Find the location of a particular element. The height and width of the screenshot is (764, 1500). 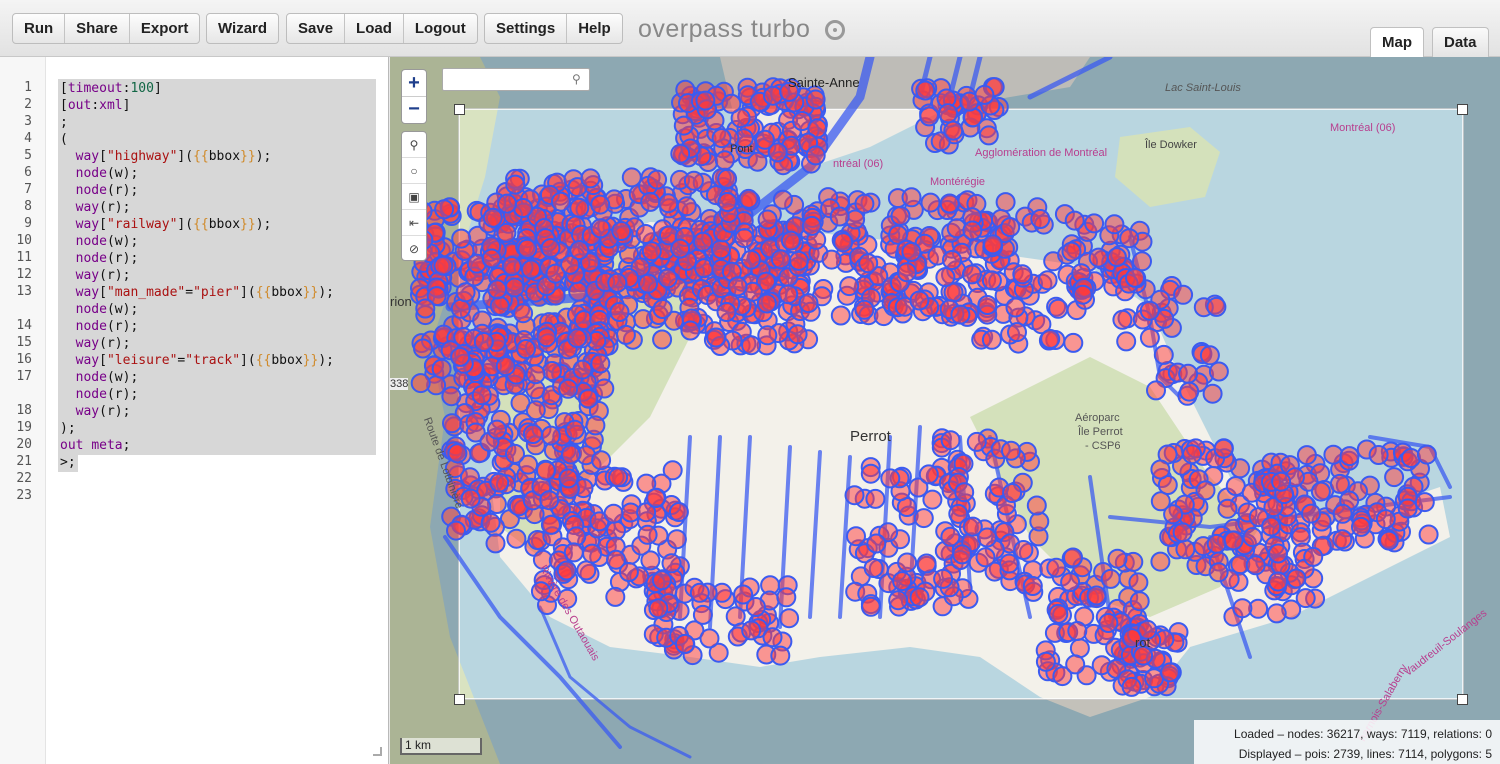

share-button: Share is located at coordinates (97, 28).